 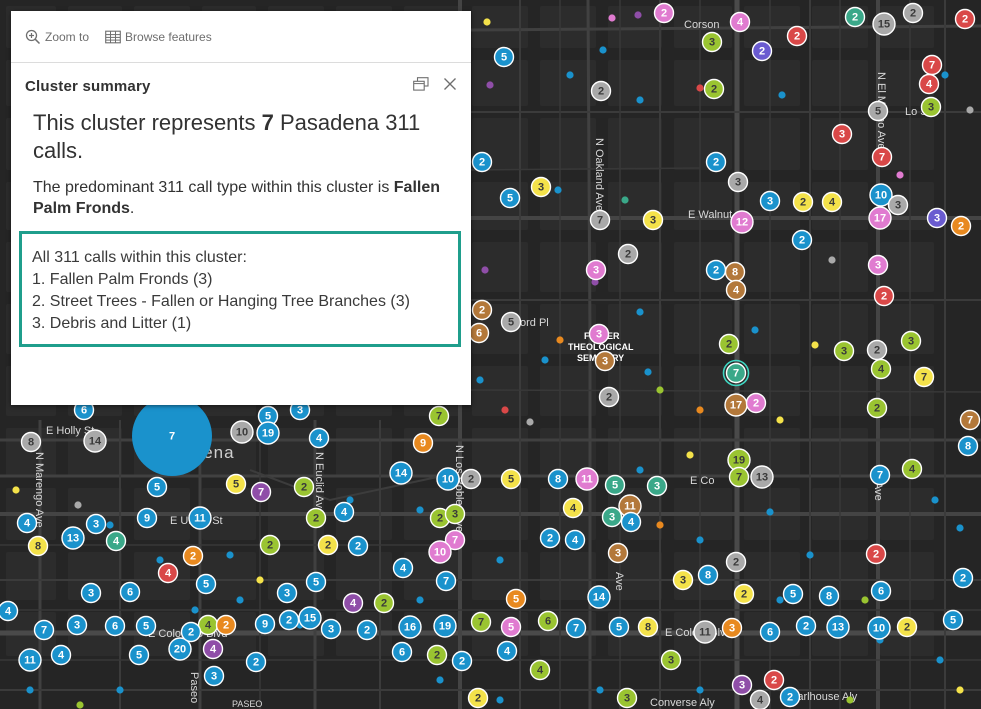 What do you see at coordinates (450, 86) in the screenshot?
I see `close-button` at bounding box center [450, 86].